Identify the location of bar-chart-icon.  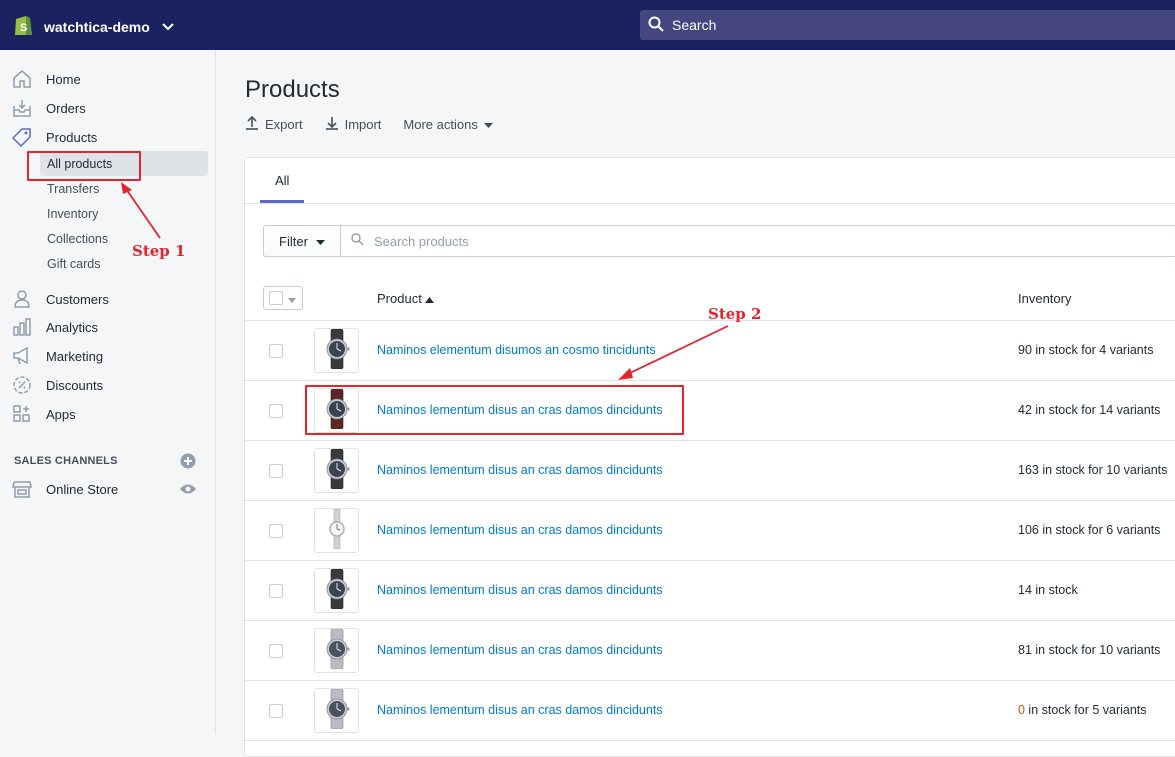
(22, 327).